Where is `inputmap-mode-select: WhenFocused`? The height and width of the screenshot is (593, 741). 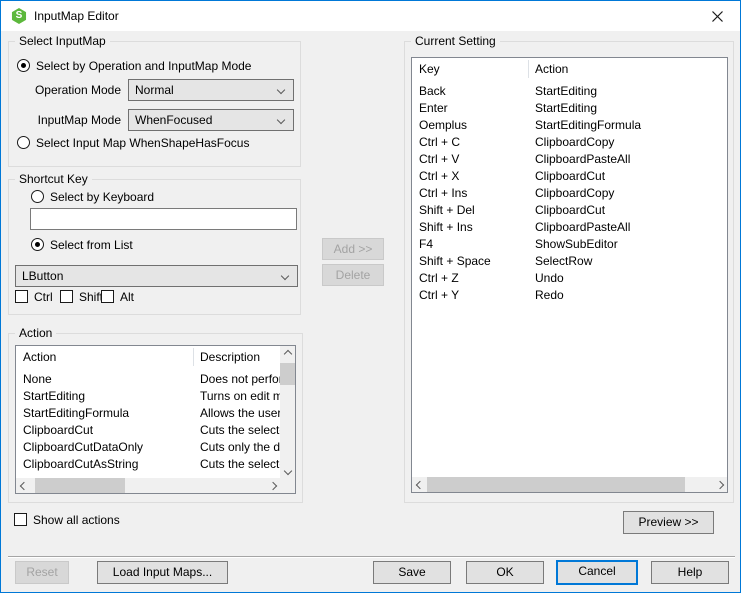 inputmap-mode-select: WhenFocused is located at coordinates (211, 120).